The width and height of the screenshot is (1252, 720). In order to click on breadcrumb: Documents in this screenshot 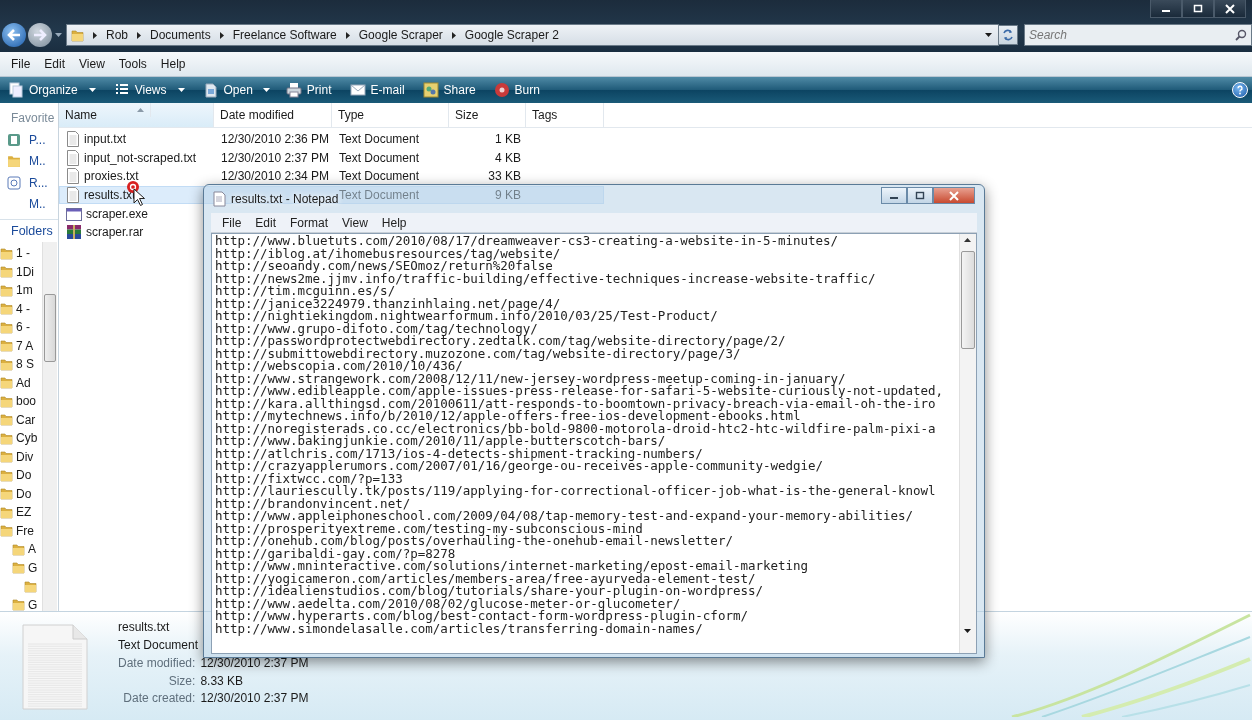, I will do `click(180, 35)`.